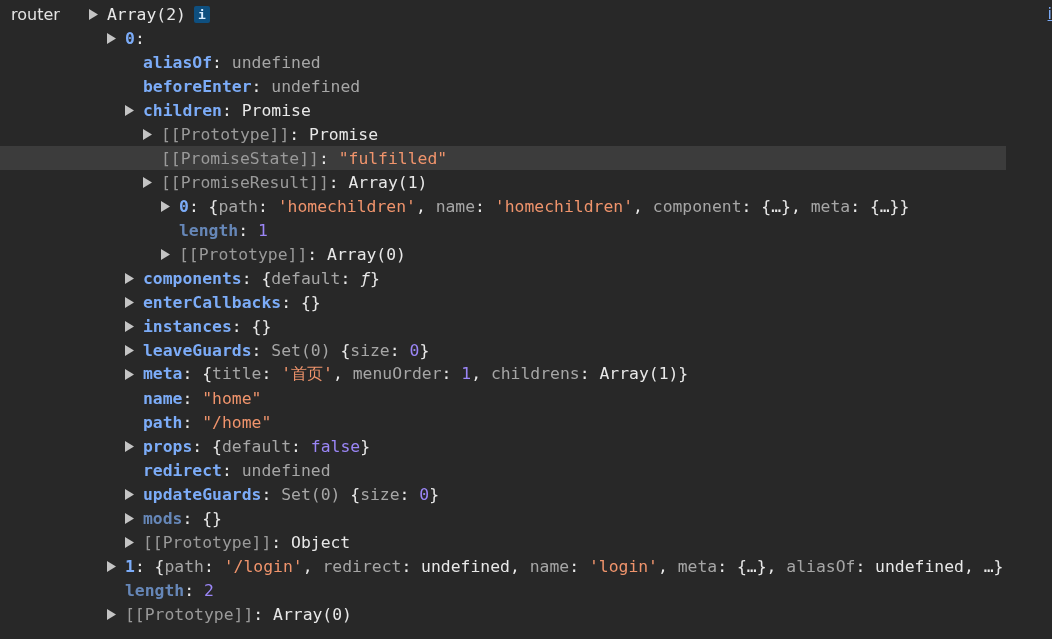 The width and height of the screenshot is (1052, 639). What do you see at coordinates (223, 230) in the screenshot?
I see `property-line: length: 1` at bounding box center [223, 230].